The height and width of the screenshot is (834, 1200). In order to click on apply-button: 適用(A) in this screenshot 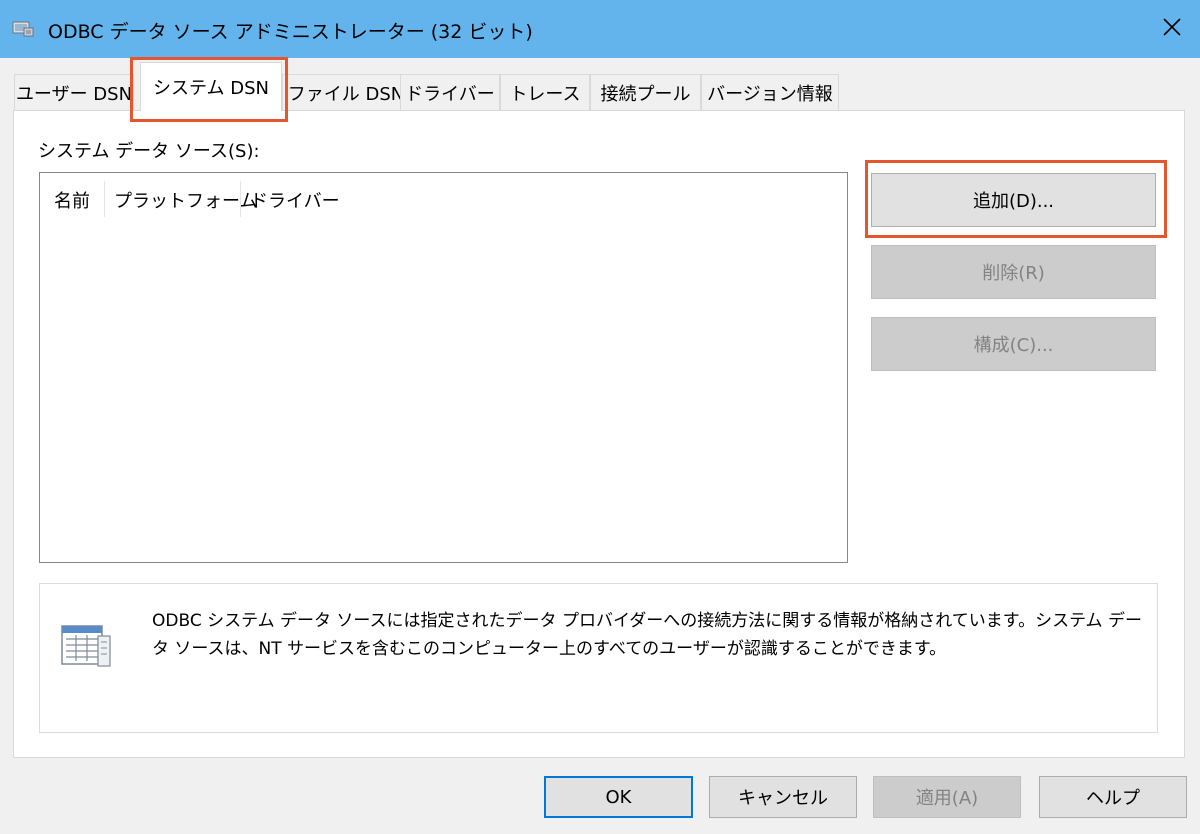, I will do `click(947, 797)`.